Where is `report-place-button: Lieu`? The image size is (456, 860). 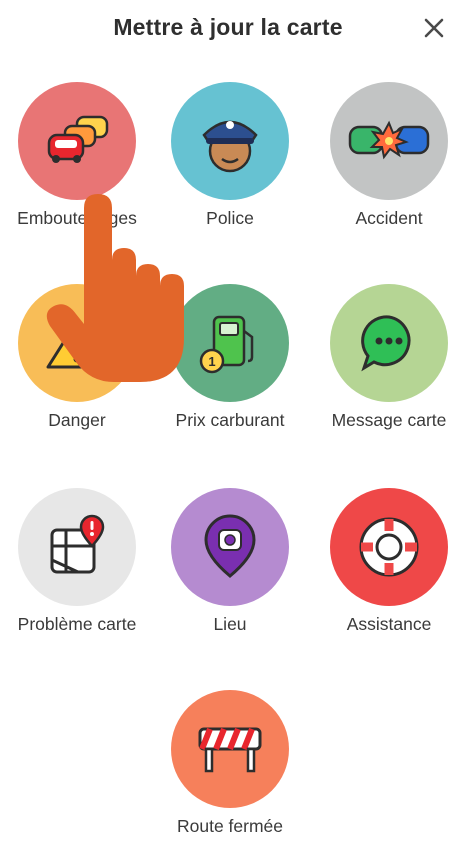 report-place-button: Lieu is located at coordinates (230, 573).